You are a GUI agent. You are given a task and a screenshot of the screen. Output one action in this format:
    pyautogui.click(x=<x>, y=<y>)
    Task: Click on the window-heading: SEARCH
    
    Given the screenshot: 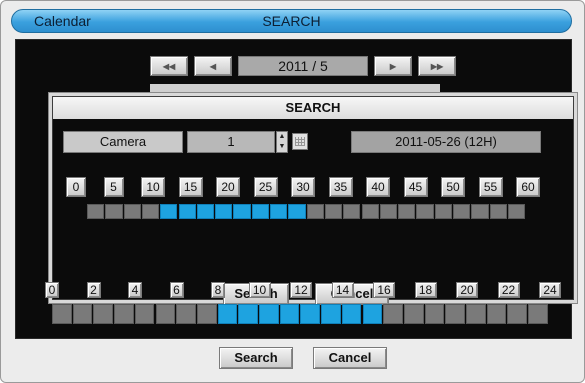 What is the action you would take?
    pyautogui.click(x=291, y=21)
    